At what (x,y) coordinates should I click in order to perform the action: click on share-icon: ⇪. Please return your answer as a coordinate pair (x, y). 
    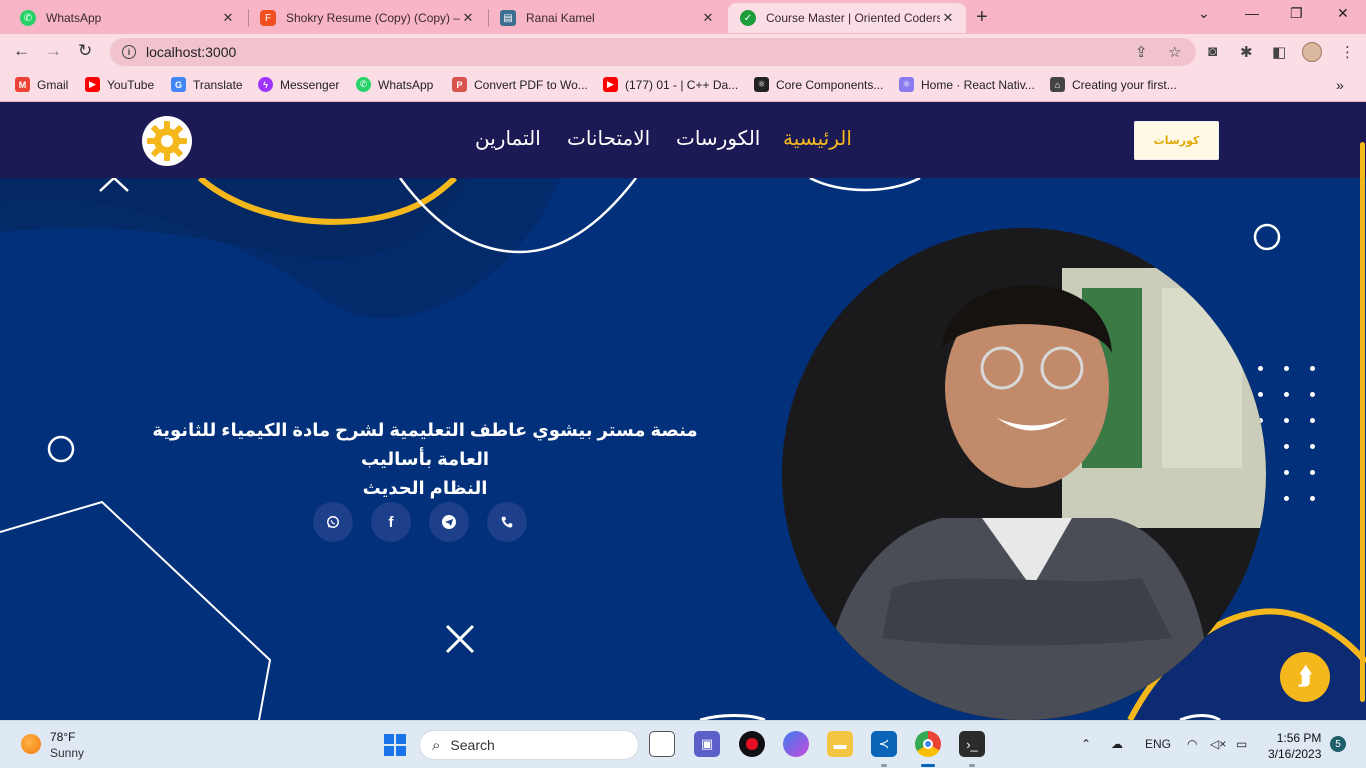
    Looking at the image, I should click on (1141, 52).